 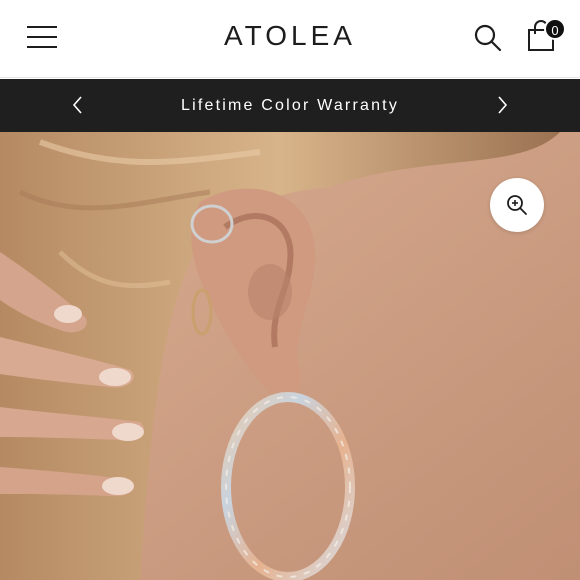 I want to click on zoom-button, so click(x=517, y=205).